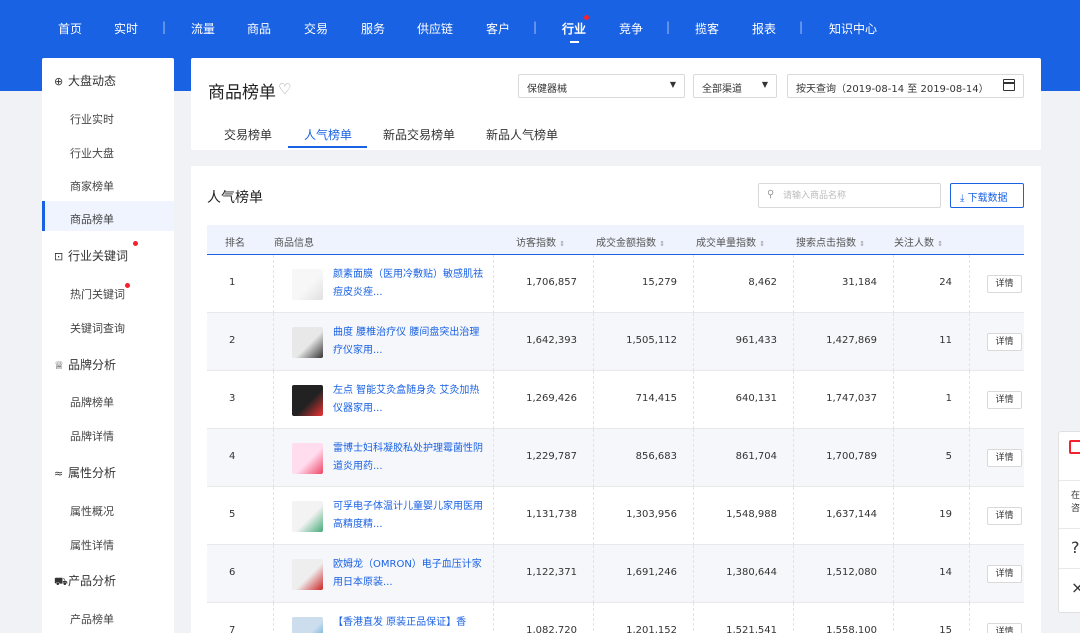 Image resolution: width=1080 pixels, height=633 pixels. What do you see at coordinates (92, 511) in the screenshot?
I see `sidebar-item-attribute-overview: 属性概况` at bounding box center [92, 511].